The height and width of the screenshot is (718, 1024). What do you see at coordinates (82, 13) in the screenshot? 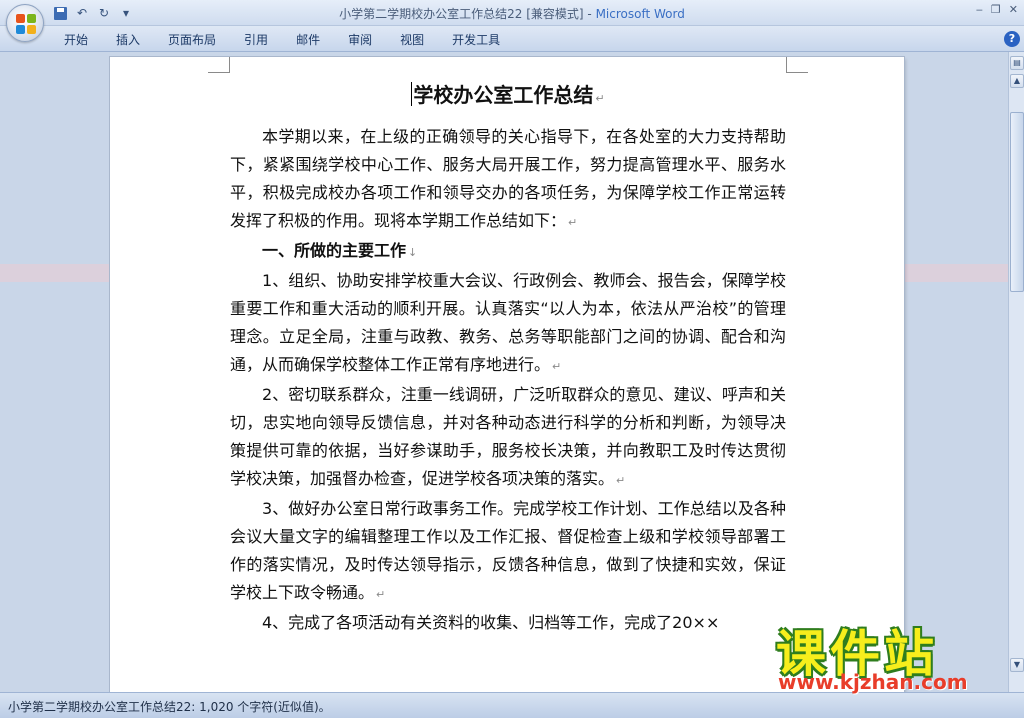
I see `undo-icon: ↶` at bounding box center [82, 13].